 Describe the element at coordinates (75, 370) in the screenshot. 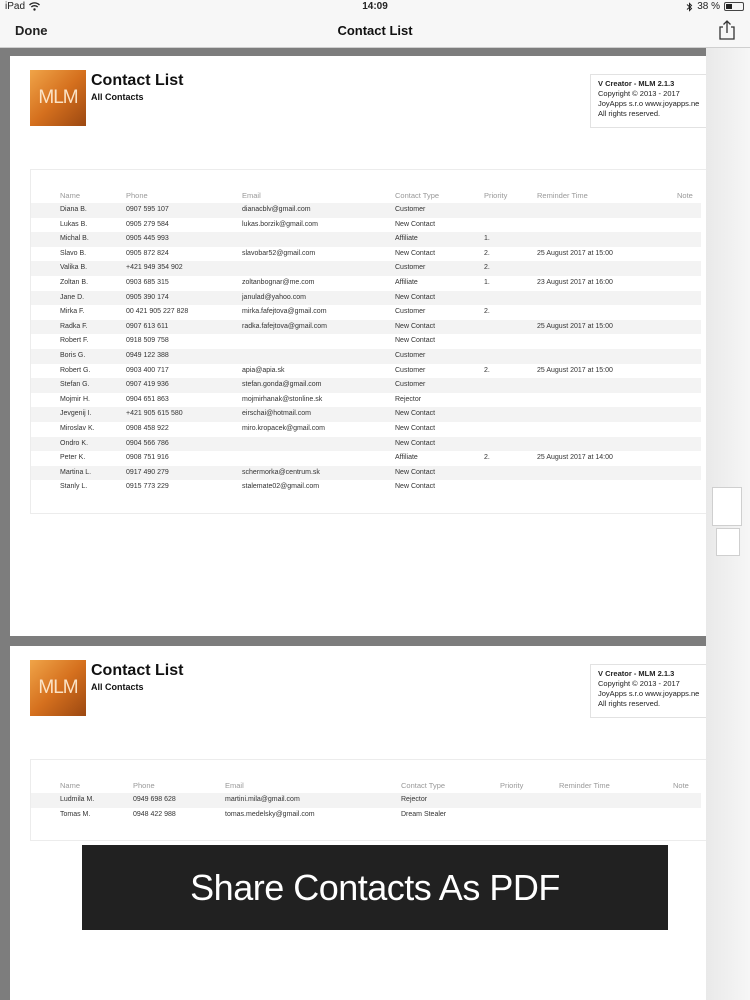

I see `cell-name: Robert G.` at that location.